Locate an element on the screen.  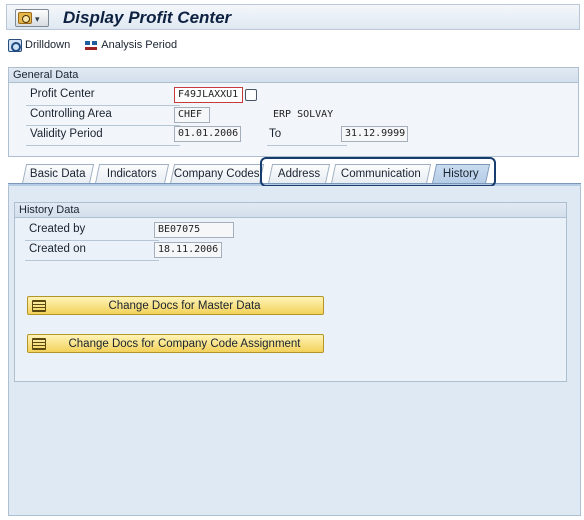
created-on-label: Created on is located at coordinates (57, 249).